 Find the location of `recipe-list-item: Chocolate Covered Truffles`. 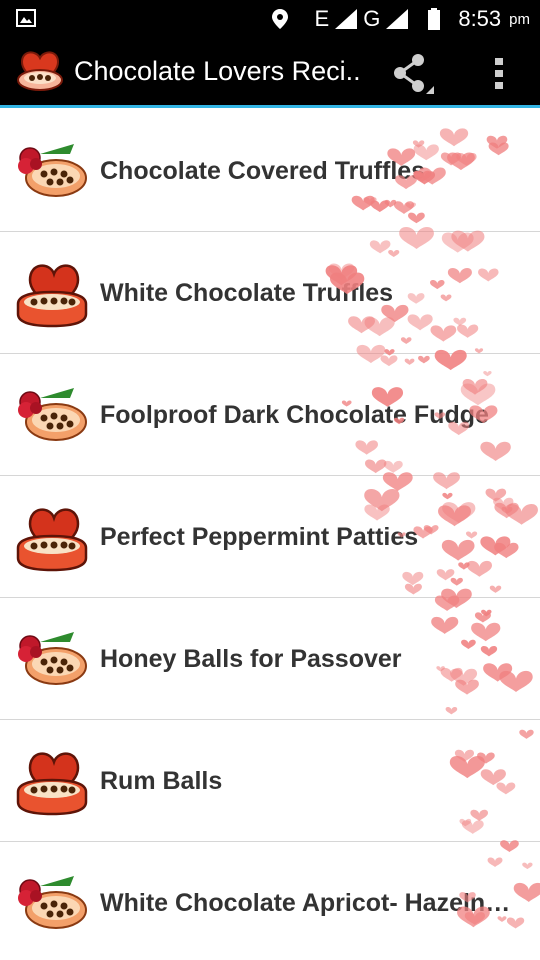

recipe-list-item: Chocolate Covered Truffles is located at coordinates (270, 171).